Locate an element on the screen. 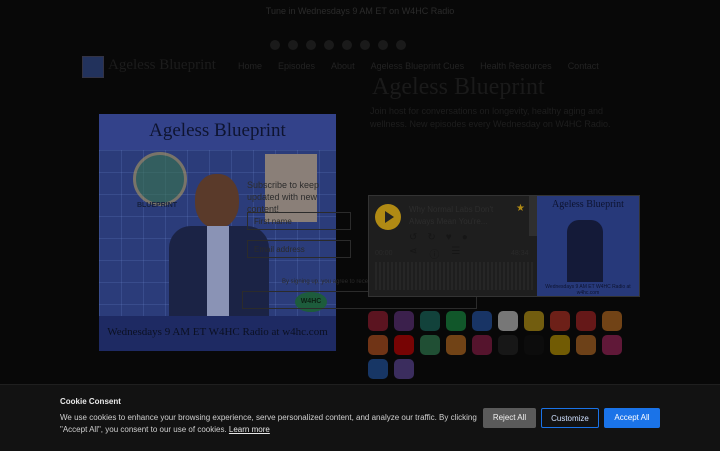 Image resolution: width=720 pixels, height=451 pixels. rss-icon is located at coordinates (383, 45).